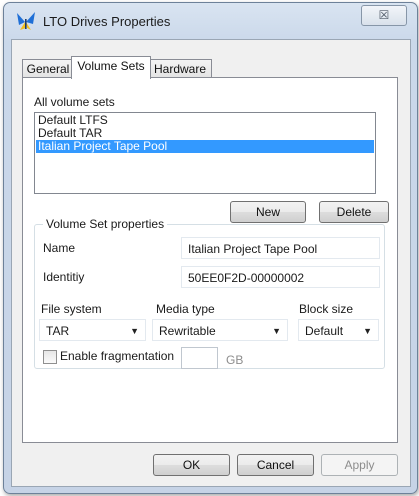  What do you see at coordinates (59, 248) in the screenshot?
I see `name-label: Name` at bounding box center [59, 248].